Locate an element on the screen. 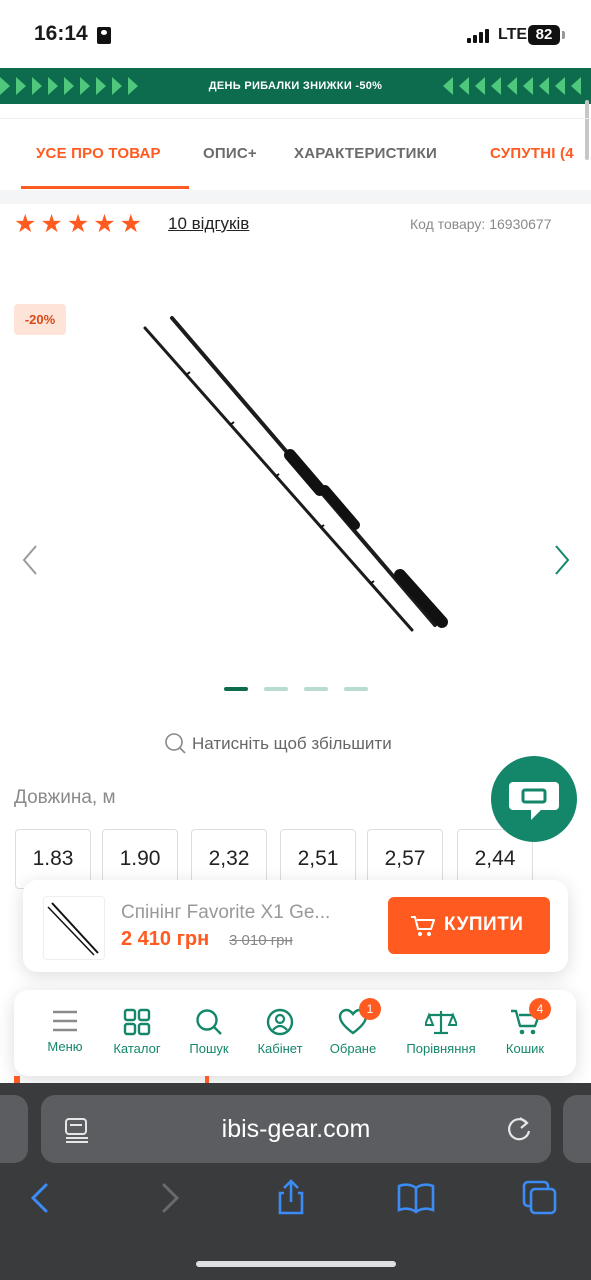 The height and width of the screenshot is (1280, 591). active-tab-indicator is located at coordinates (105, 187).